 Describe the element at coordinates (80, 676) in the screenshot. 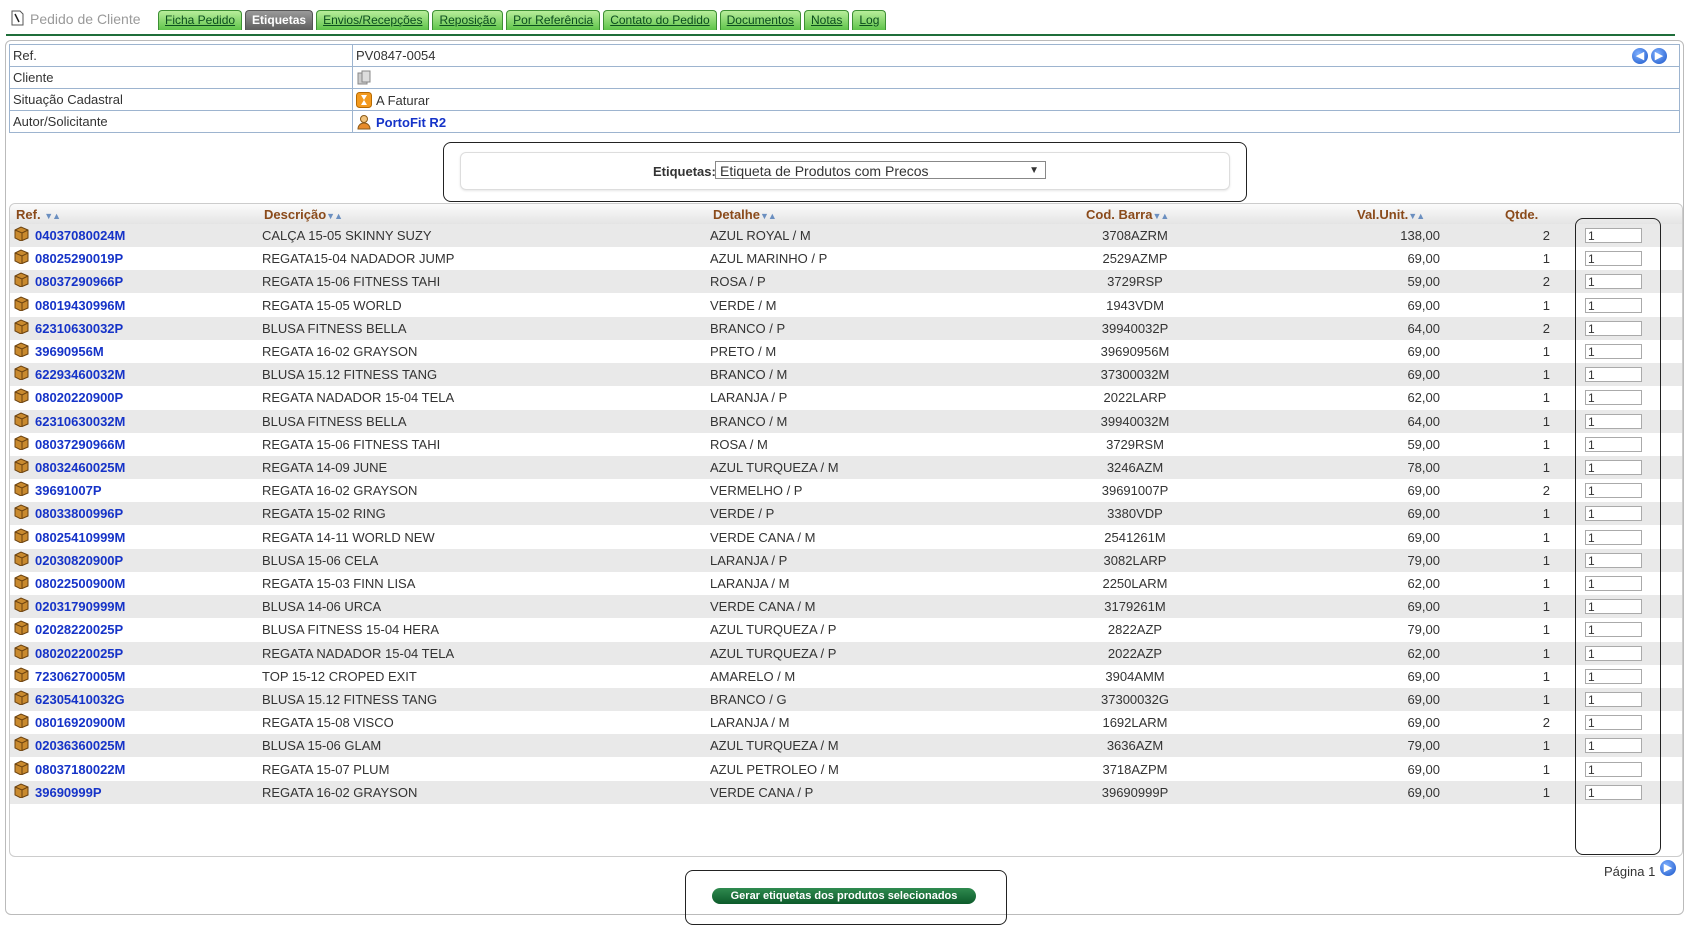

I see `product-ref: 72306270005M` at that location.